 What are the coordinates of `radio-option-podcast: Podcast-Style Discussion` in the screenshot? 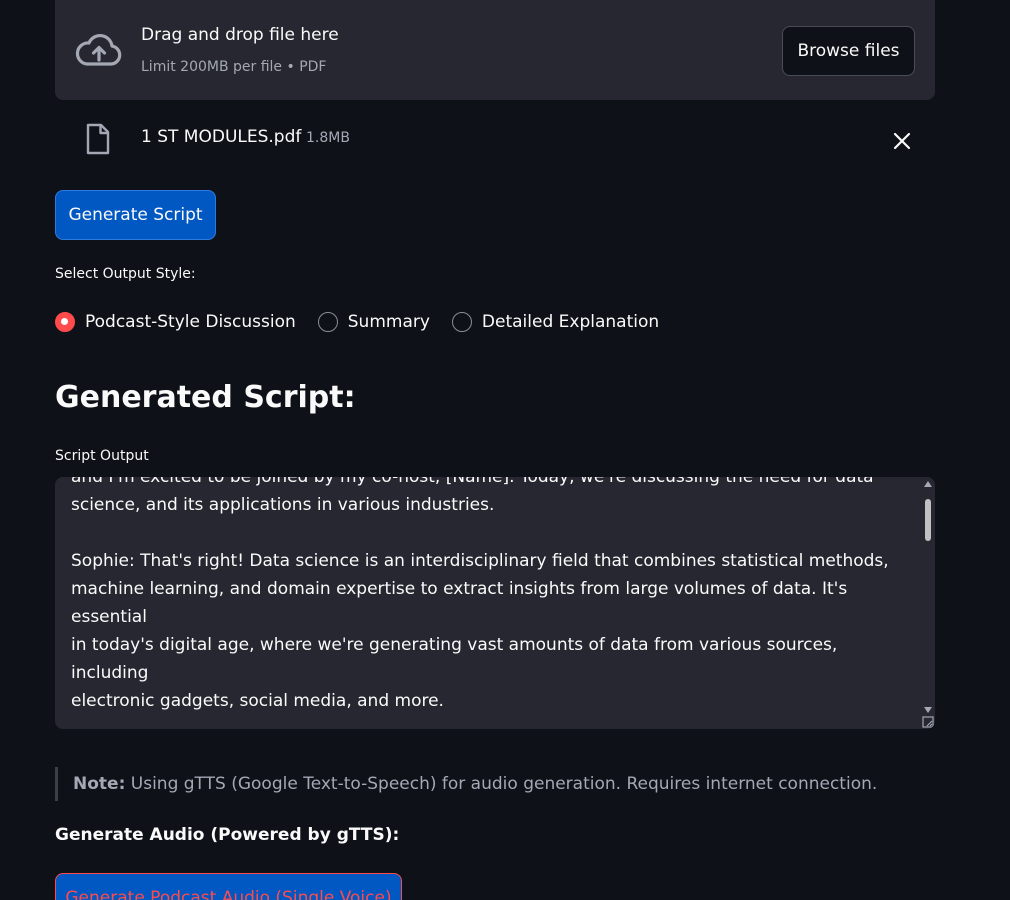 It's located at (175, 322).